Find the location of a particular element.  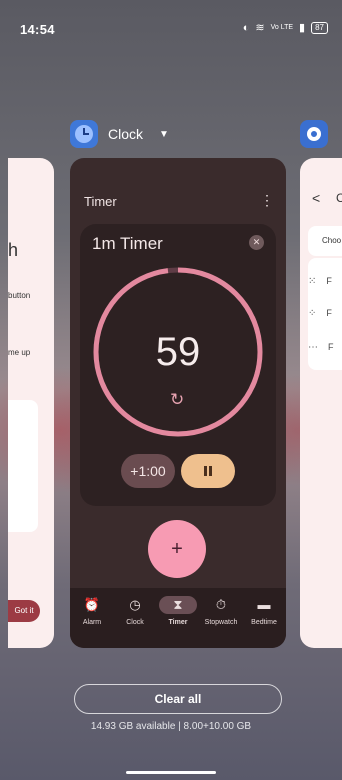

pause-icon is located at coordinates (205, 470).